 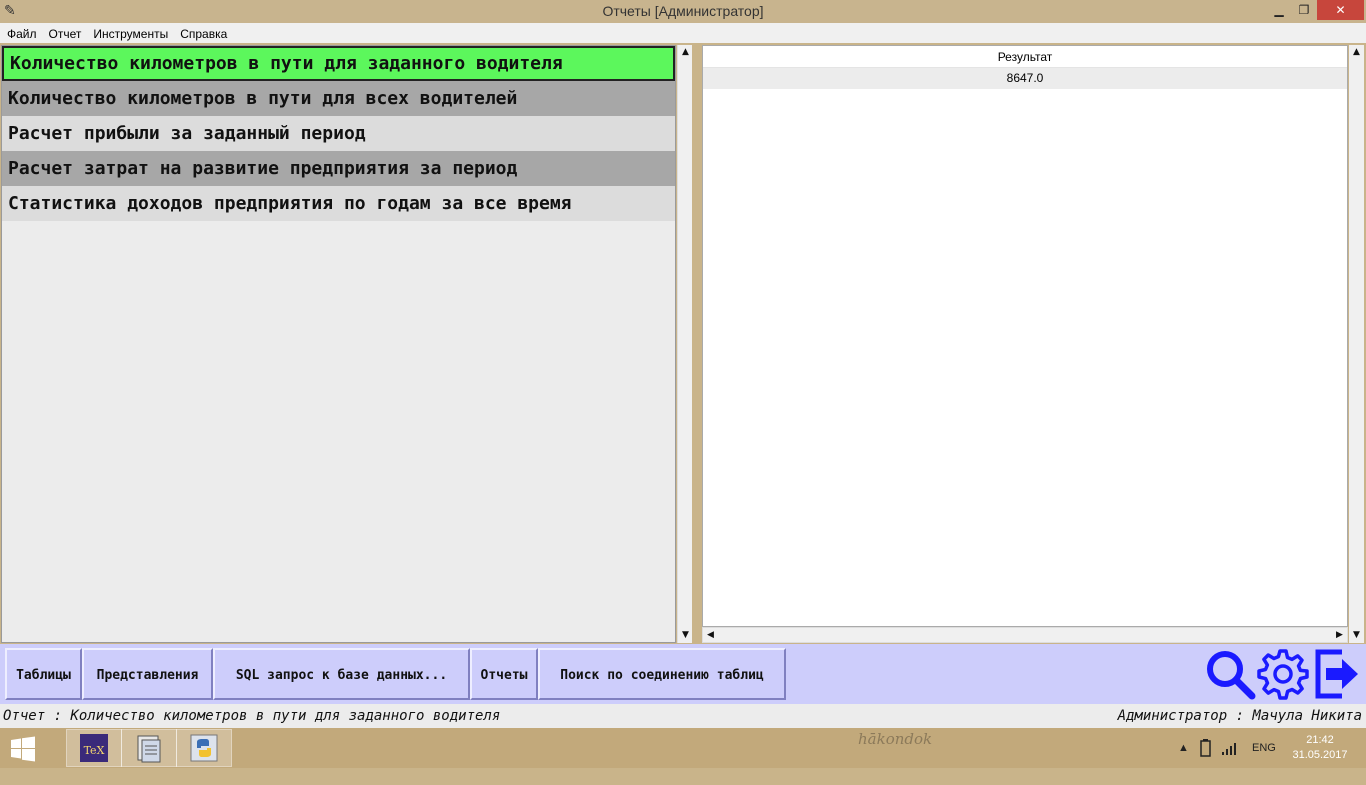 What do you see at coordinates (1025, 57) in the screenshot?
I see `result-column-header: Результат` at bounding box center [1025, 57].